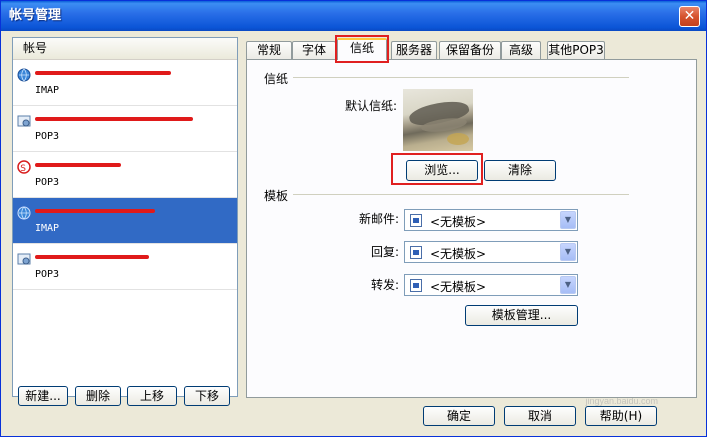 This screenshot has height=437, width=707. Describe the element at coordinates (384, 285) in the screenshot. I see `forward-label: 转发:` at that location.